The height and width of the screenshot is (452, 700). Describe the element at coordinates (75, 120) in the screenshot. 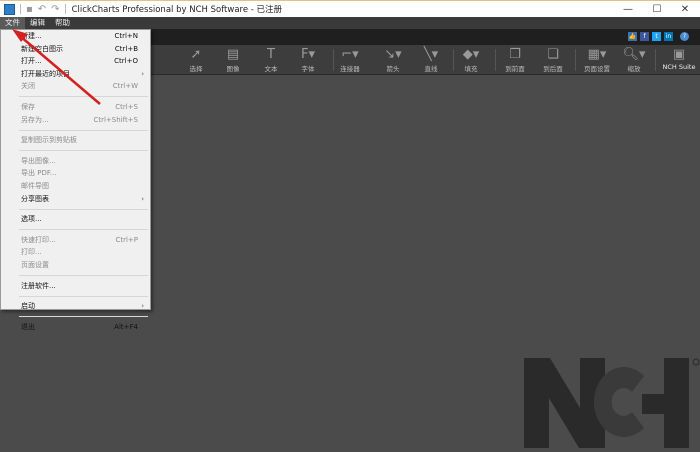

I see `file-menu-item: 另存为... Ctrl+Shift+S` at that location.